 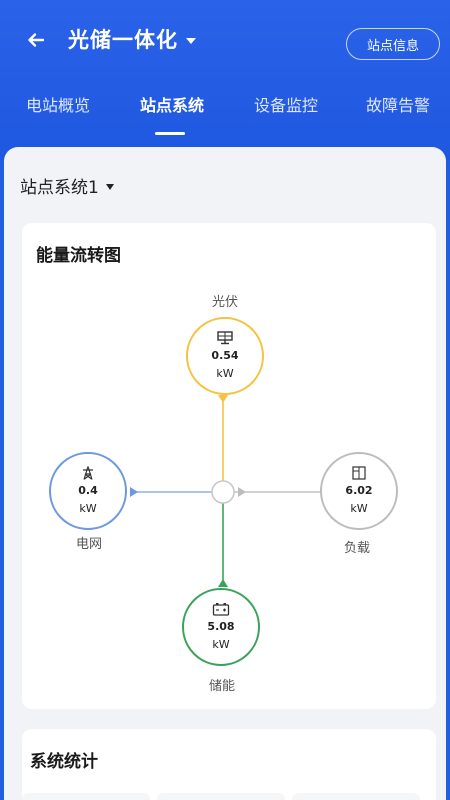 What do you see at coordinates (242, 492) in the screenshot?
I see `load-flow-arrow` at bounding box center [242, 492].